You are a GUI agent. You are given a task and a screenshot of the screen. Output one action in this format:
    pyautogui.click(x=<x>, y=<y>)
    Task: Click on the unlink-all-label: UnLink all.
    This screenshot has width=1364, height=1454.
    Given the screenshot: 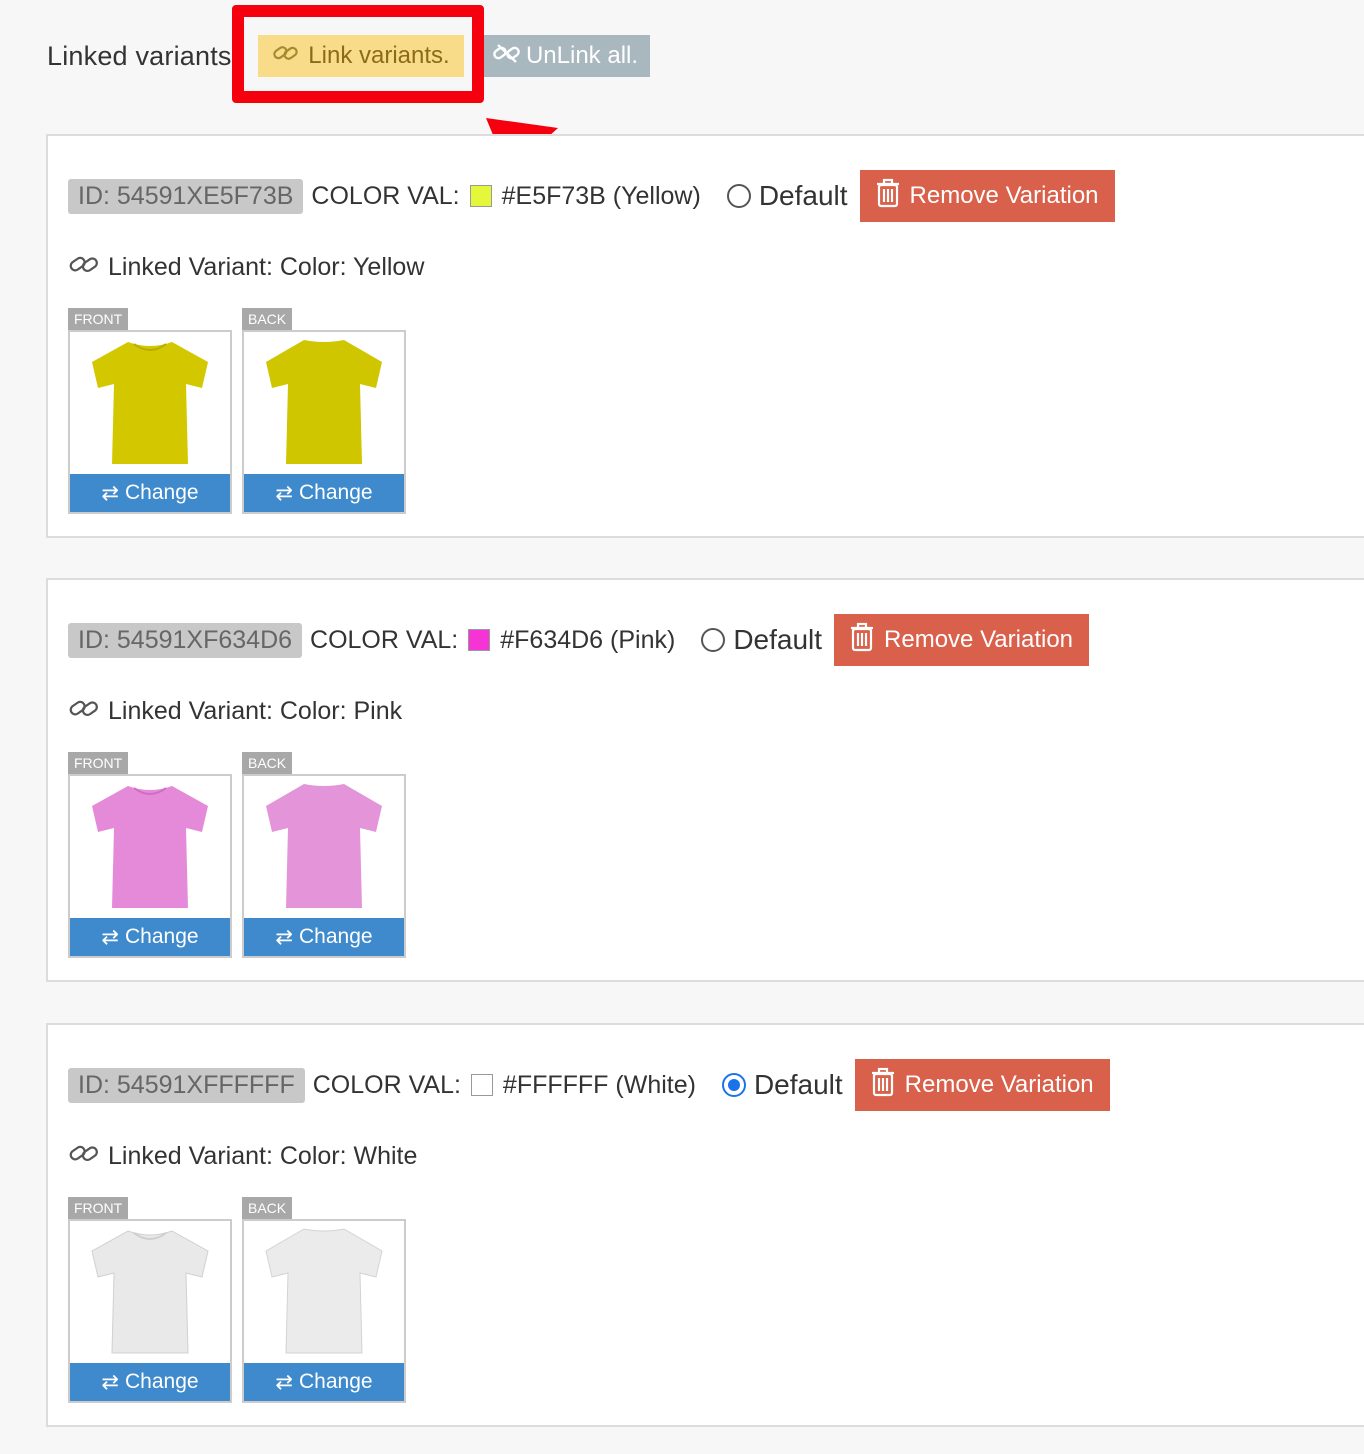 What is the action you would take?
    pyautogui.click(x=582, y=55)
    